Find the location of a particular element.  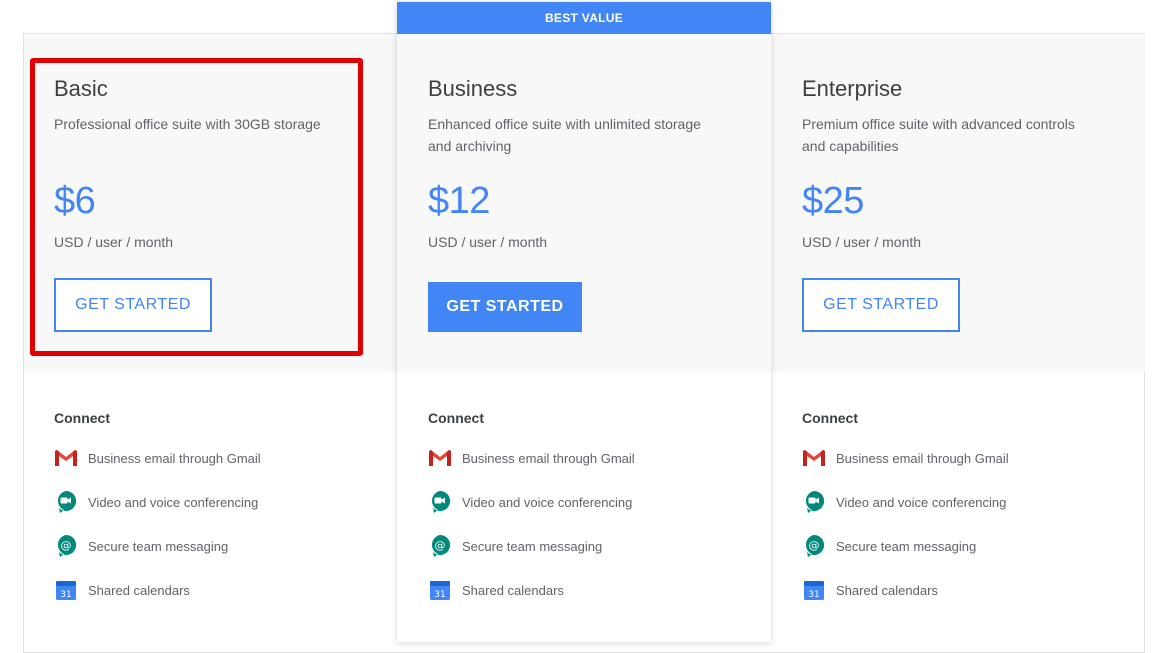

get-started-button-basic: GET STARTED is located at coordinates (133, 305).